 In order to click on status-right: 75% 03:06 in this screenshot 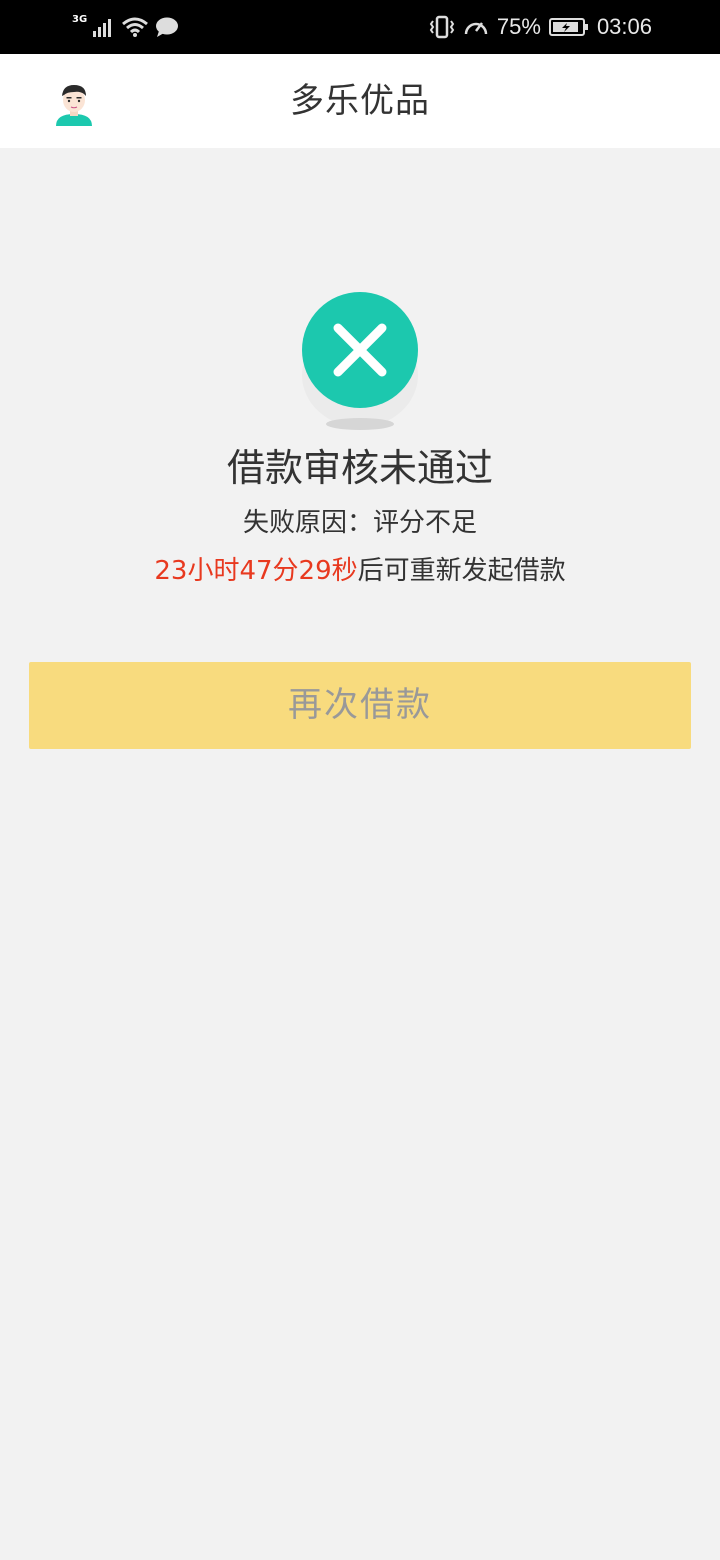, I will do `click(540, 27)`.